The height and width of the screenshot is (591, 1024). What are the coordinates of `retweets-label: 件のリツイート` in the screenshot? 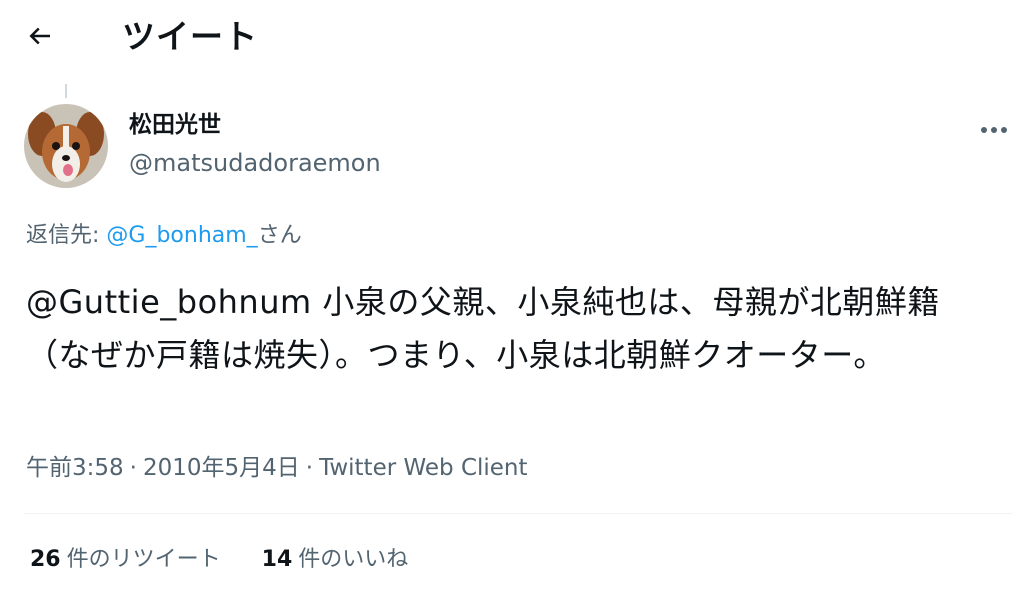 It's located at (143, 559).